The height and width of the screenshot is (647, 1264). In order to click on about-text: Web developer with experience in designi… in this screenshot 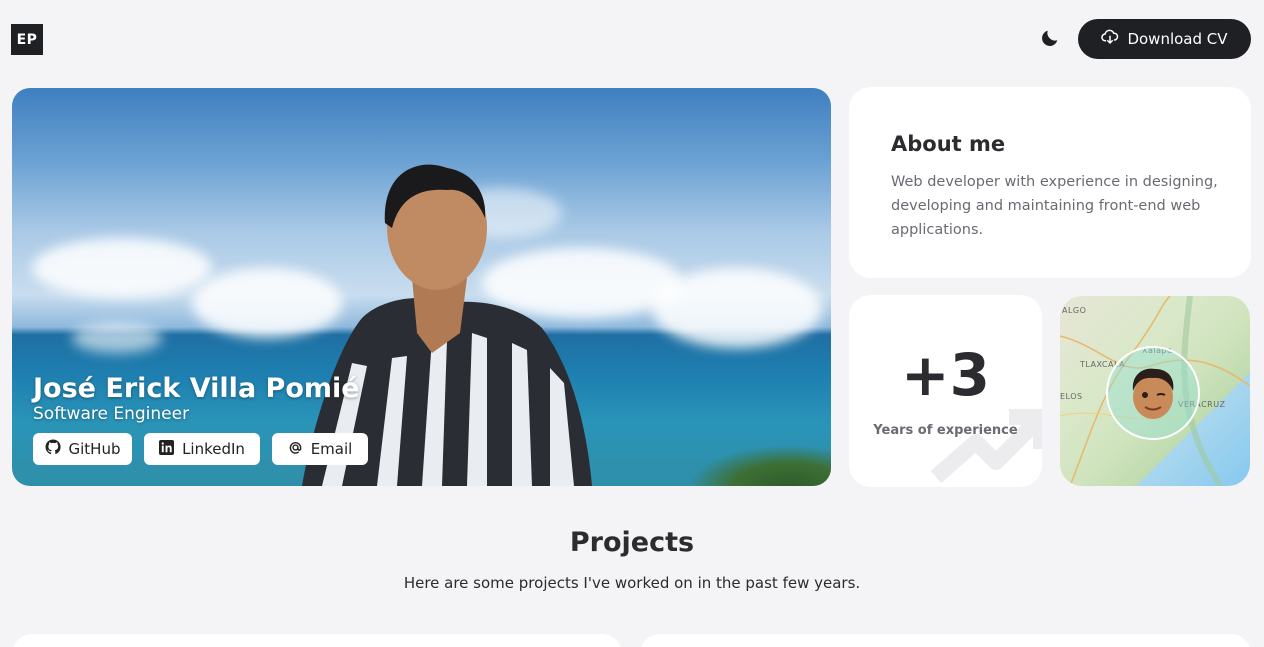, I will do `click(1054, 206)`.